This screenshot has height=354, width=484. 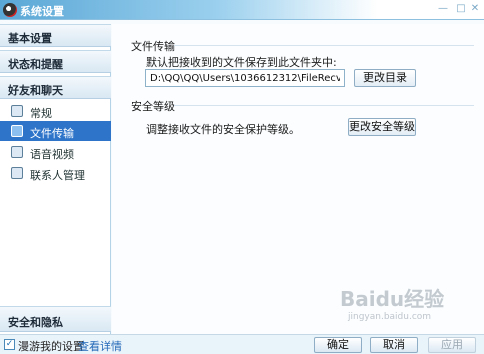 What do you see at coordinates (153, 106) in the screenshot?
I see `security-level-heading: 安全等级` at bounding box center [153, 106].